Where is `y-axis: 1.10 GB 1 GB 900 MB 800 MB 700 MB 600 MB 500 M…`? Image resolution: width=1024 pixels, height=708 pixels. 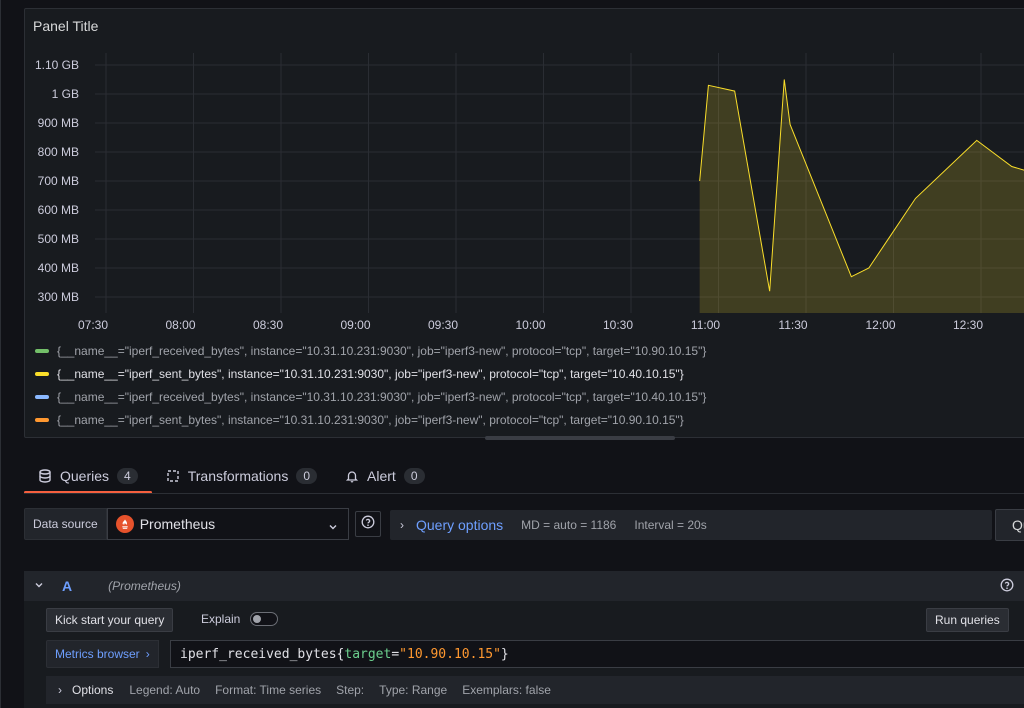
y-axis: 1.10 GB 1 GB 900 MB 800 MB 700 MB 600 MB 500 M… is located at coordinates (57, 181).